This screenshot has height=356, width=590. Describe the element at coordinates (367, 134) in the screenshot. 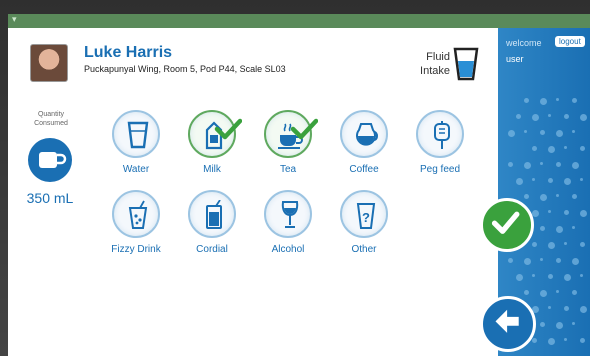

I see `coffee-pot-icon` at that location.